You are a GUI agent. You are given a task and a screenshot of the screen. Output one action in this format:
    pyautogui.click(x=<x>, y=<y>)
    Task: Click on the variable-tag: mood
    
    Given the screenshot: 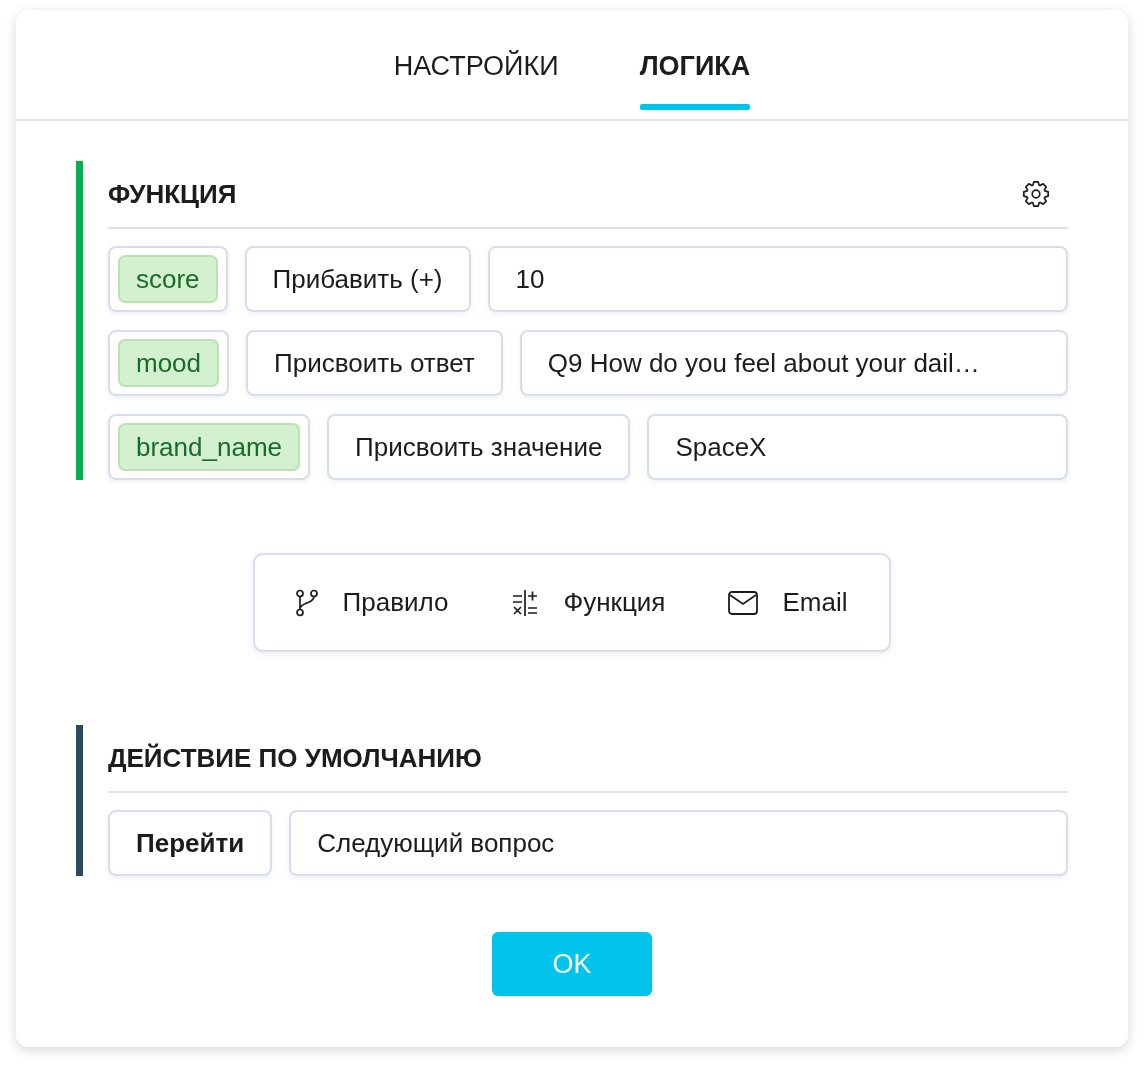 What is the action you would take?
    pyautogui.click(x=169, y=363)
    